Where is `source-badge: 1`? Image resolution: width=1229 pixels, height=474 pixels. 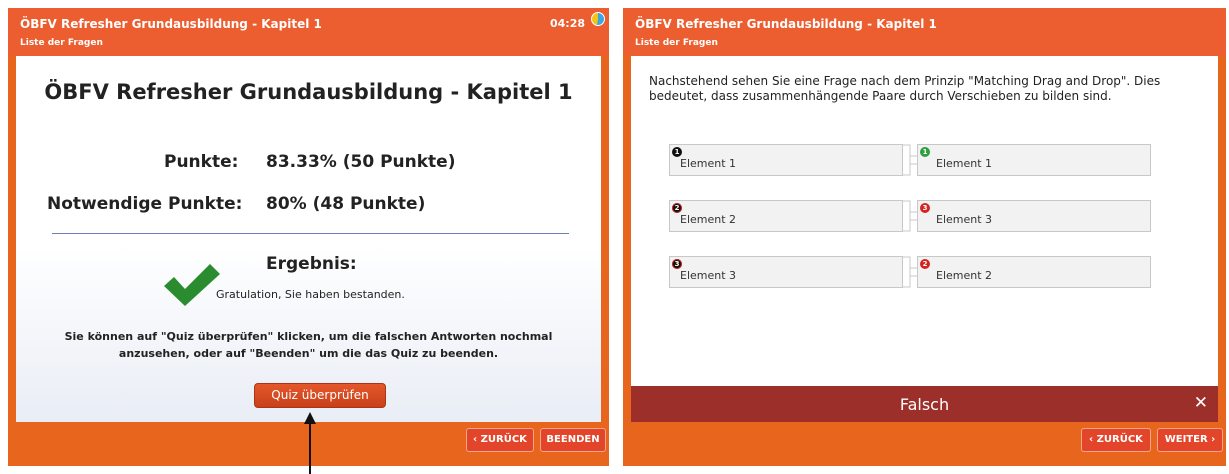 source-badge: 1 is located at coordinates (677, 152).